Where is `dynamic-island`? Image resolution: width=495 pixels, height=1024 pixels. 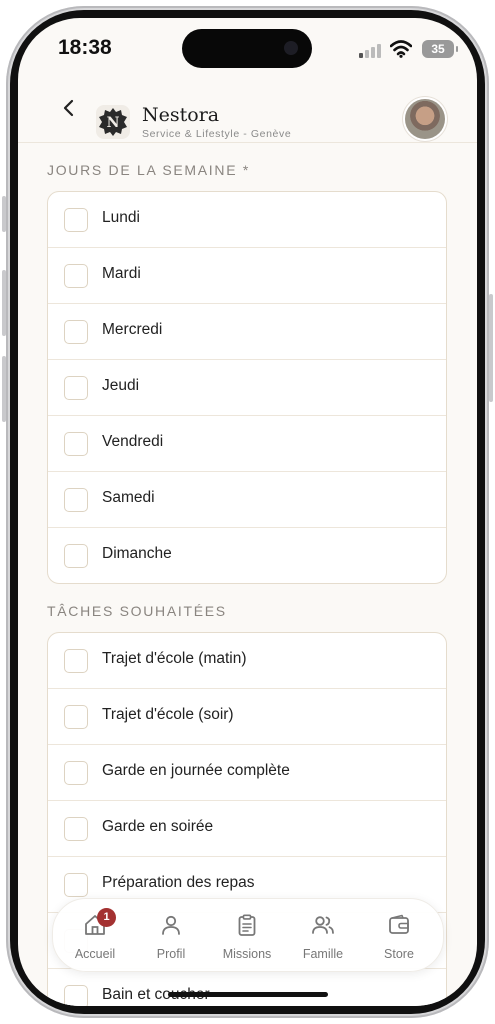
dynamic-island is located at coordinates (247, 48).